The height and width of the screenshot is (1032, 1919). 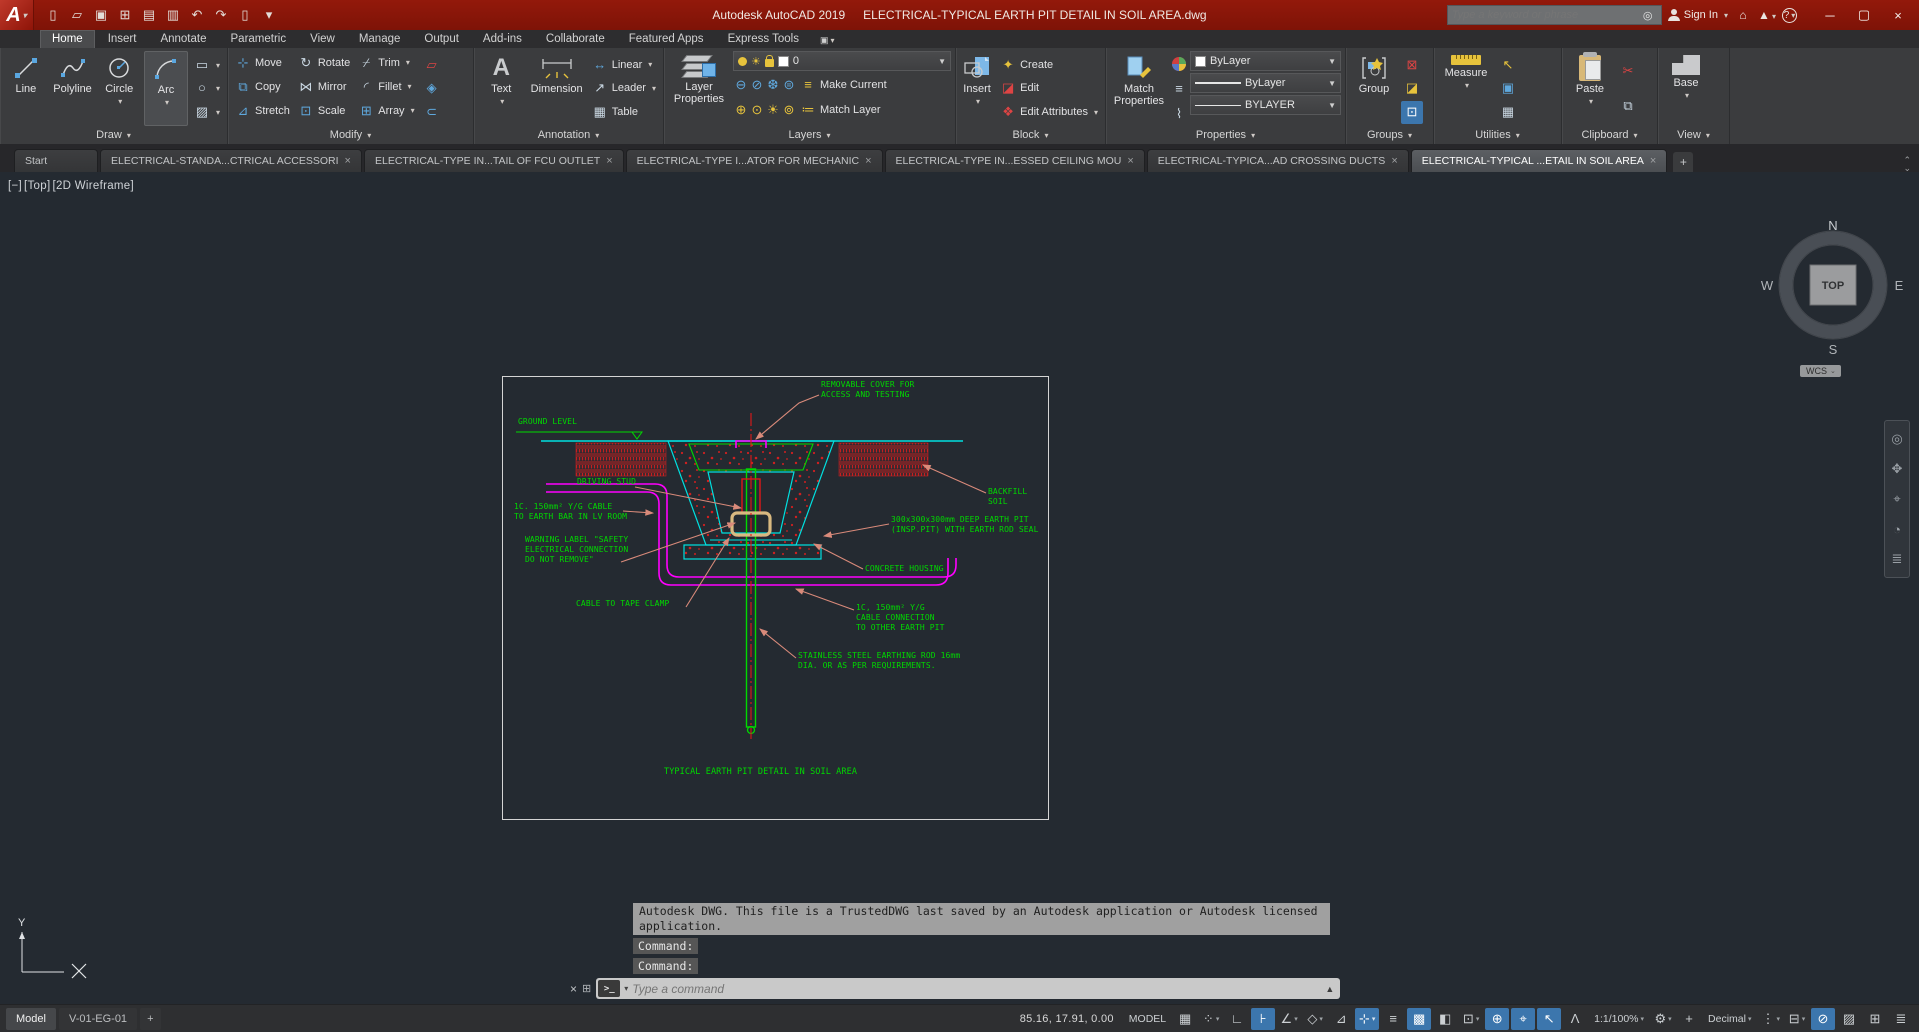 What do you see at coordinates (350, 135) in the screenshot?
I see `panel-label-modify: Modify` at bounding box center [350, 135].